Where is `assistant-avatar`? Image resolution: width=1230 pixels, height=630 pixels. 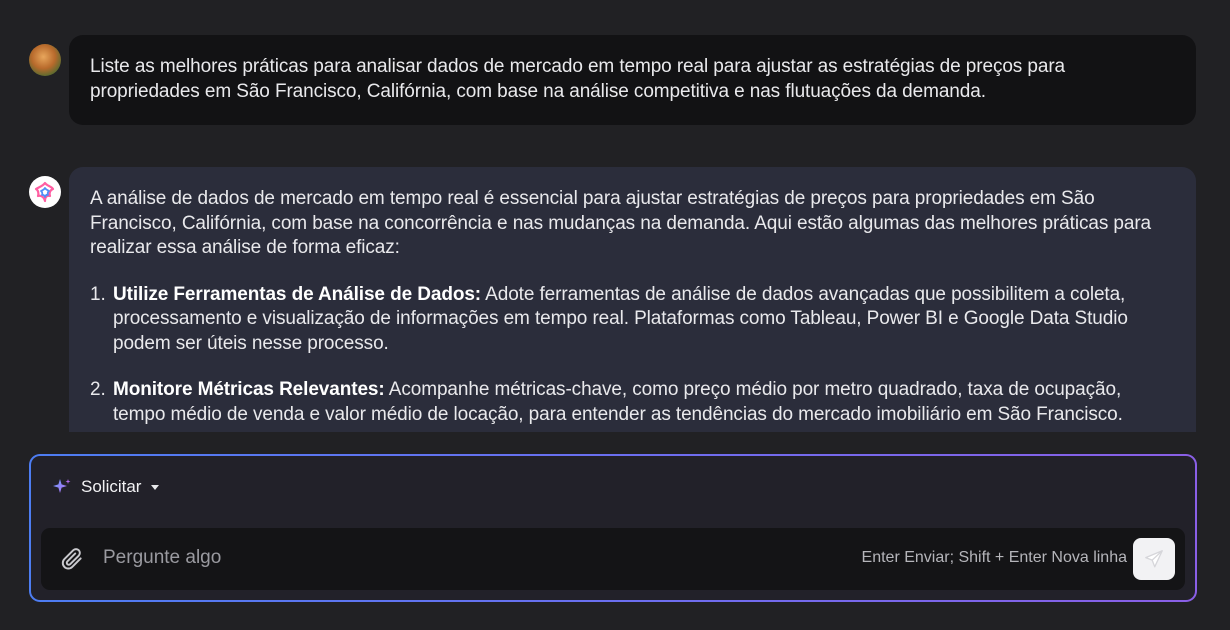 assistant-avatar is located at coordinates (45, 192).